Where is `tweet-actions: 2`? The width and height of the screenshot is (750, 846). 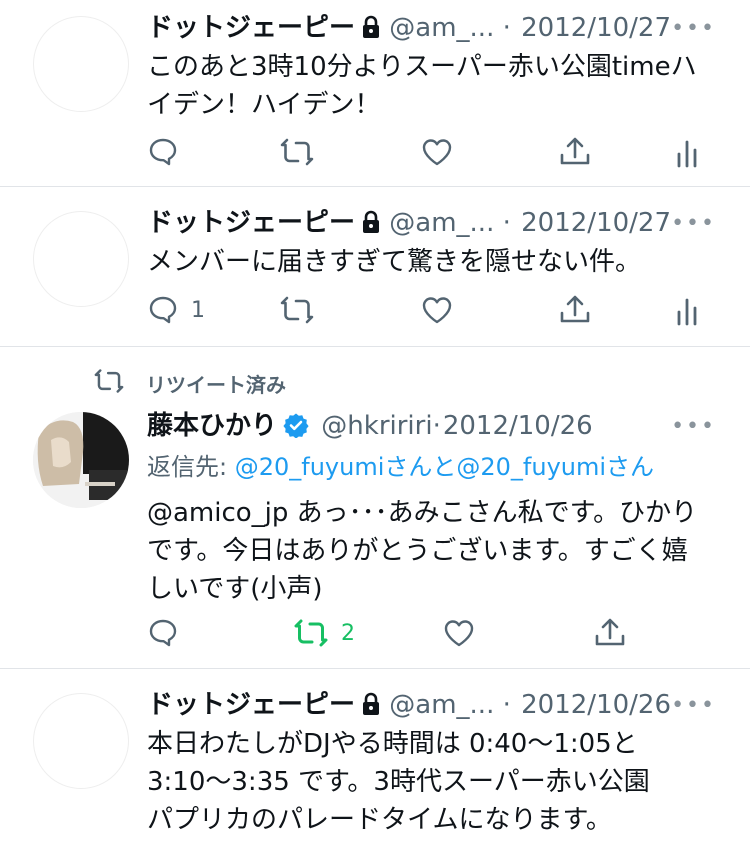 tweet-actions: 2 is located at coordinates (437, 633).